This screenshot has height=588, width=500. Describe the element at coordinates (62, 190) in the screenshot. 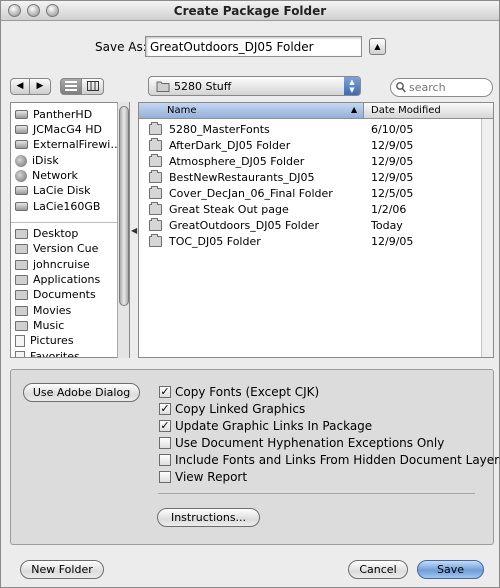

I see `sidebar-item-label: LaCie Disk` at that location.